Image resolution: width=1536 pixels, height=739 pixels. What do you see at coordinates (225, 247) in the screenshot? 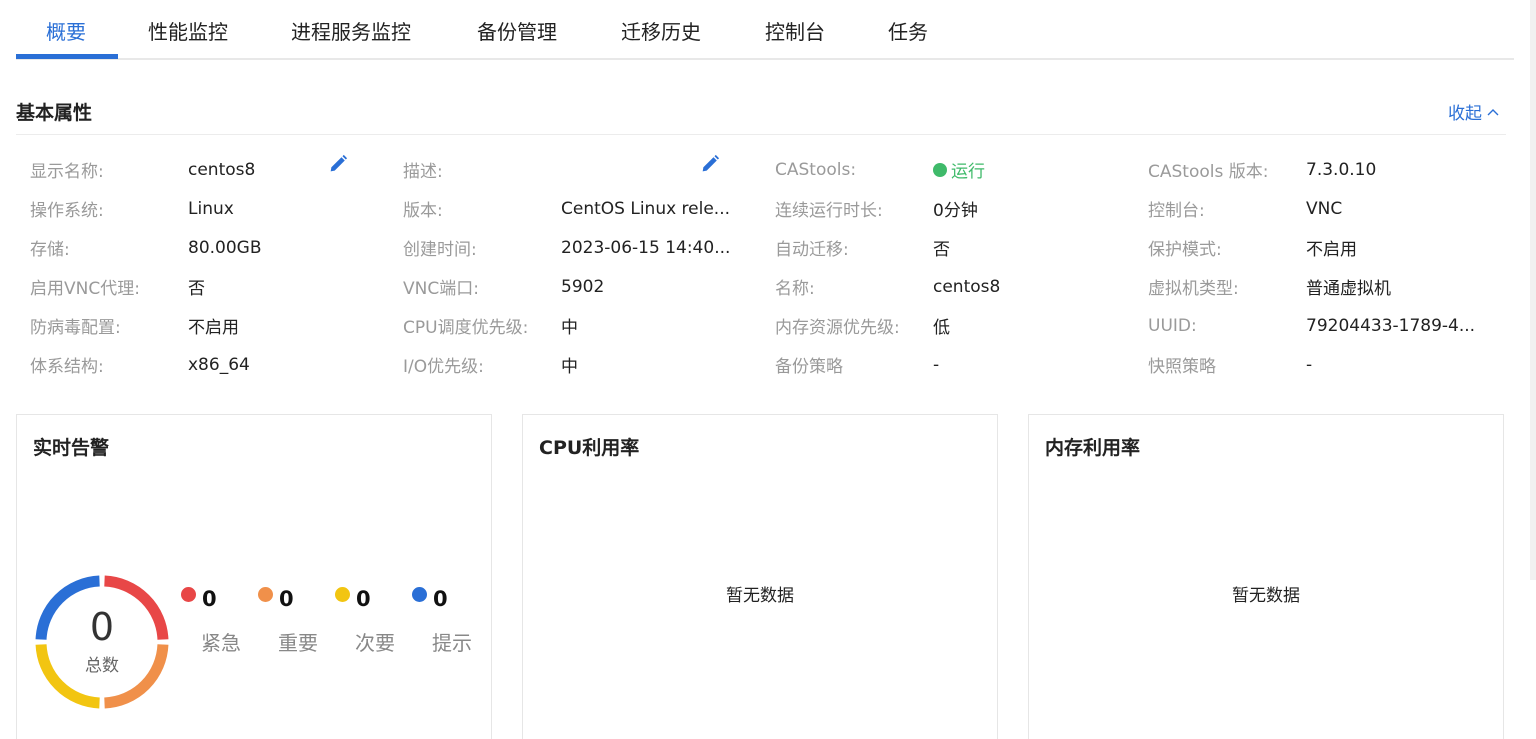
I see `value-storage: 80.00GB` at bounding box center [225, 247].